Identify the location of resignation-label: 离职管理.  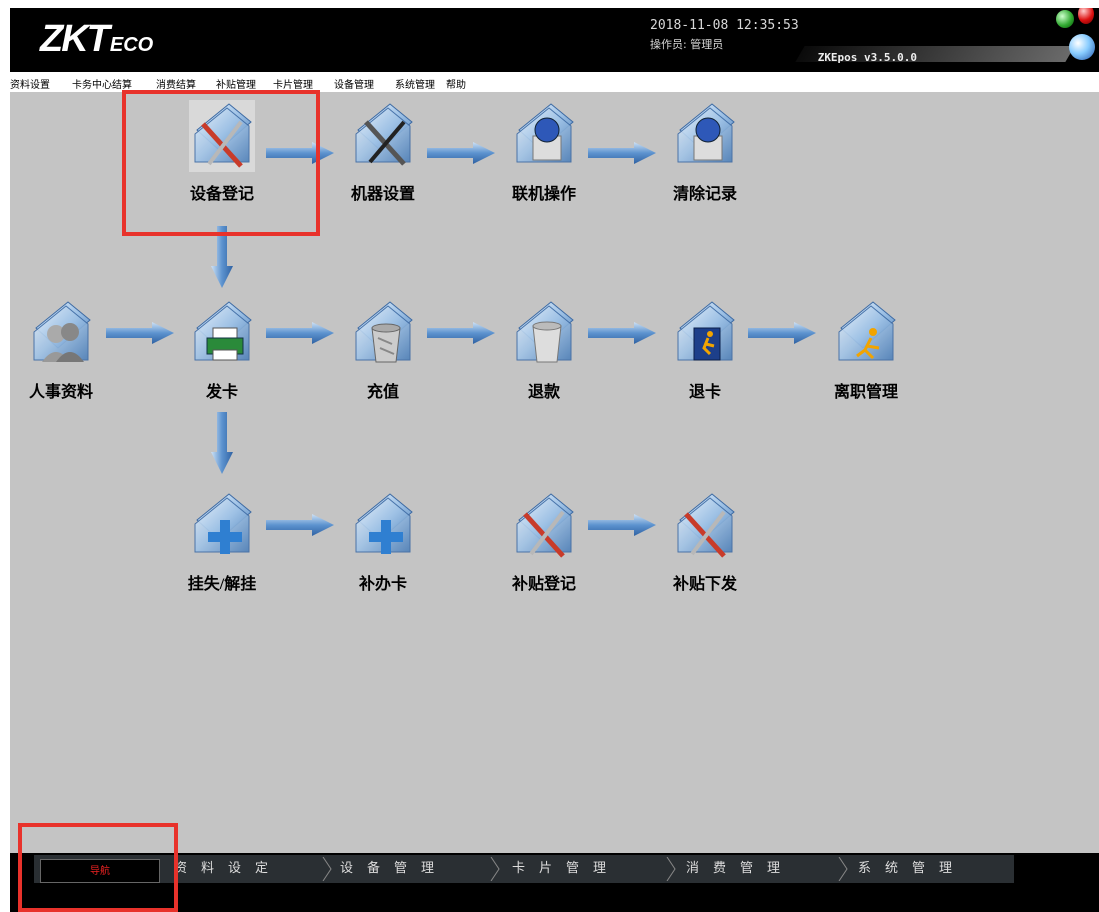
(865, 392).